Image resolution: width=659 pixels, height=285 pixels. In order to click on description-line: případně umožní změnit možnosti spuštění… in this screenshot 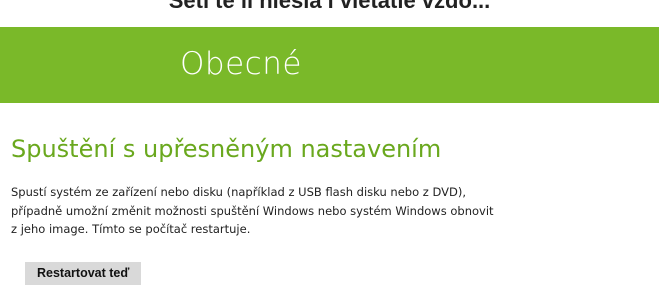, I will do `click(252, 210)`.